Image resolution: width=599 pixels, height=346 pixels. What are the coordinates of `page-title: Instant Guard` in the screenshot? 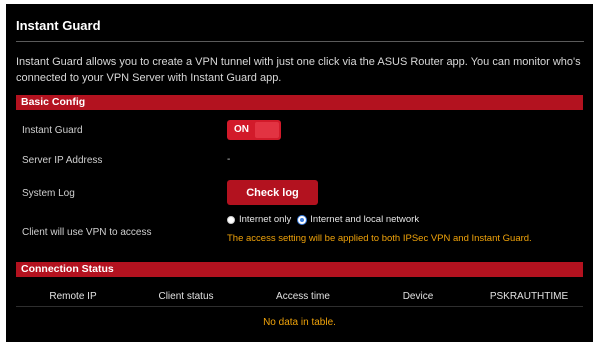 It's located at (58, 25).